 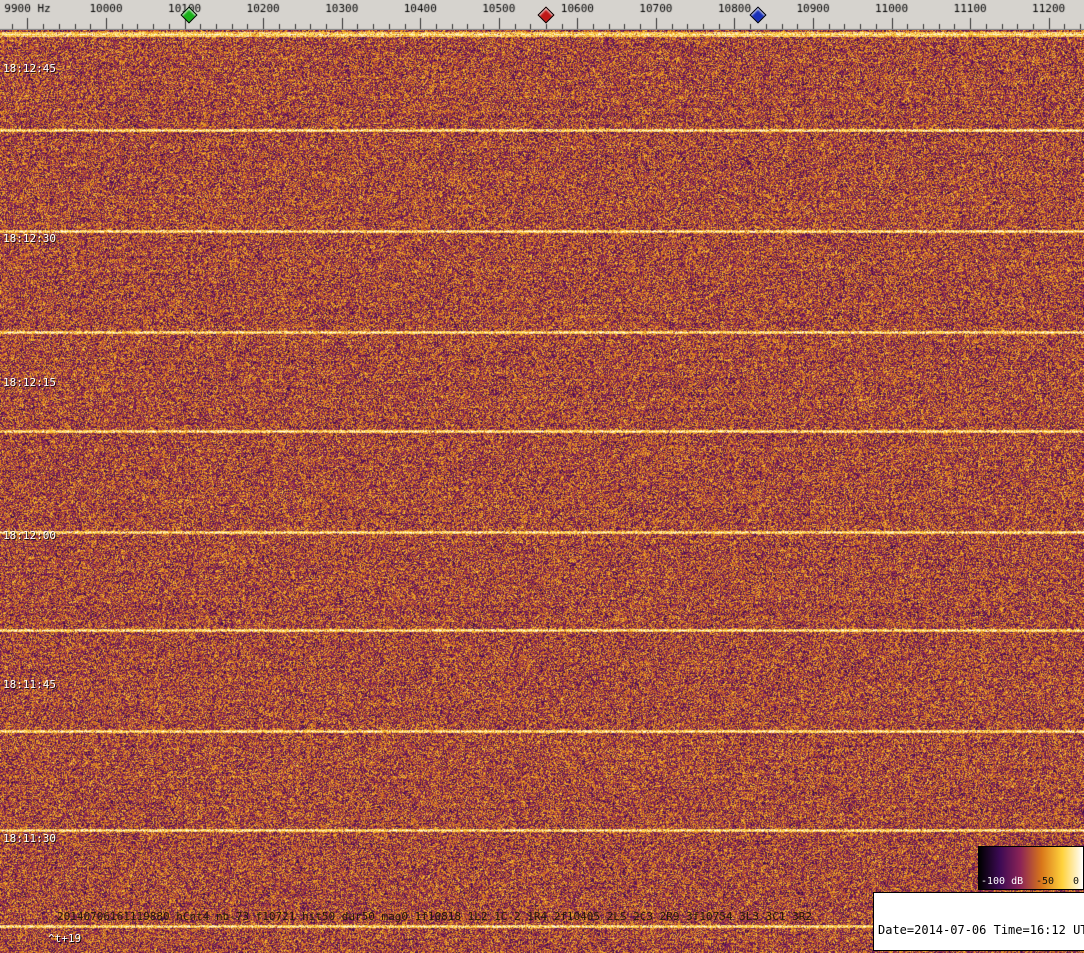 I want to click on colorbar: -100 dB -50 0, so click(x=1031, y=868).